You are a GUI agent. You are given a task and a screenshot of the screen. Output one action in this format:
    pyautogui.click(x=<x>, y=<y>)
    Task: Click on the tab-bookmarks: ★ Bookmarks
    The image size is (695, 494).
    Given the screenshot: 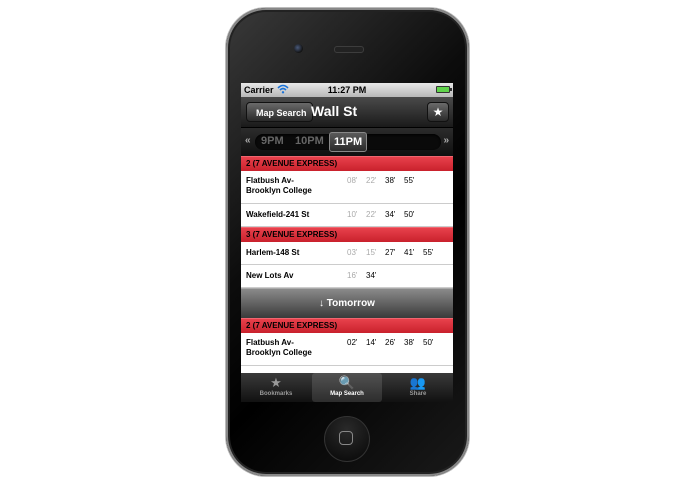 What is the action you would take?
    pyautogui.click(x=276, y=387)
    